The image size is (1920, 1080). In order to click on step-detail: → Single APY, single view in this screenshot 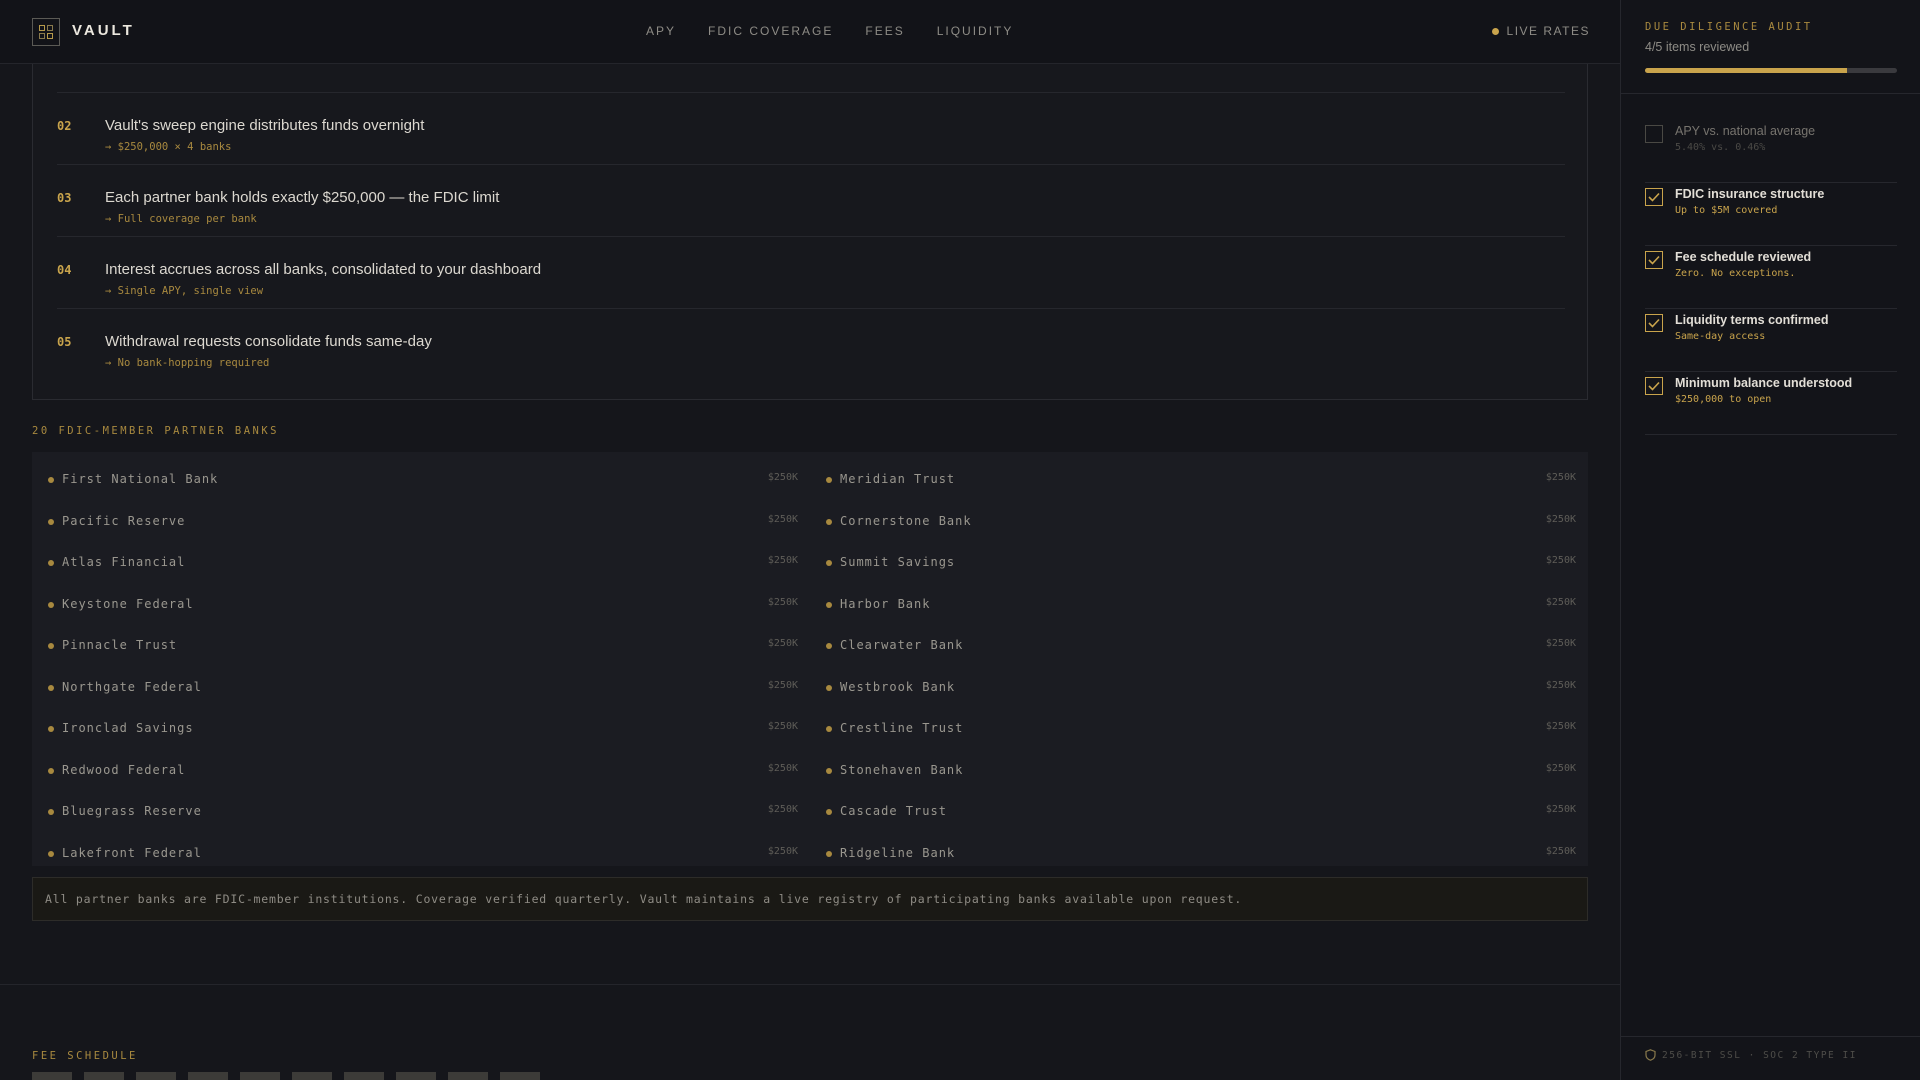, I will do `click(184, 291)`.